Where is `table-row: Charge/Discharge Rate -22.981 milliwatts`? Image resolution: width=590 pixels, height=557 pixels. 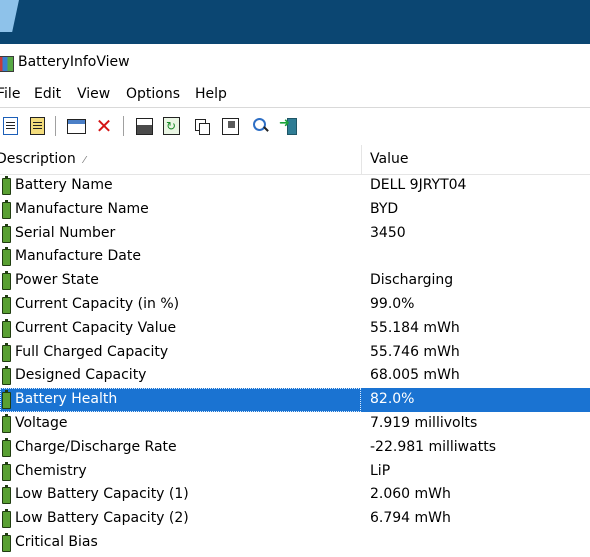 table-row: Charge/Discharge Rate -22.981 milliwatts is located at coordinates (295, 448).